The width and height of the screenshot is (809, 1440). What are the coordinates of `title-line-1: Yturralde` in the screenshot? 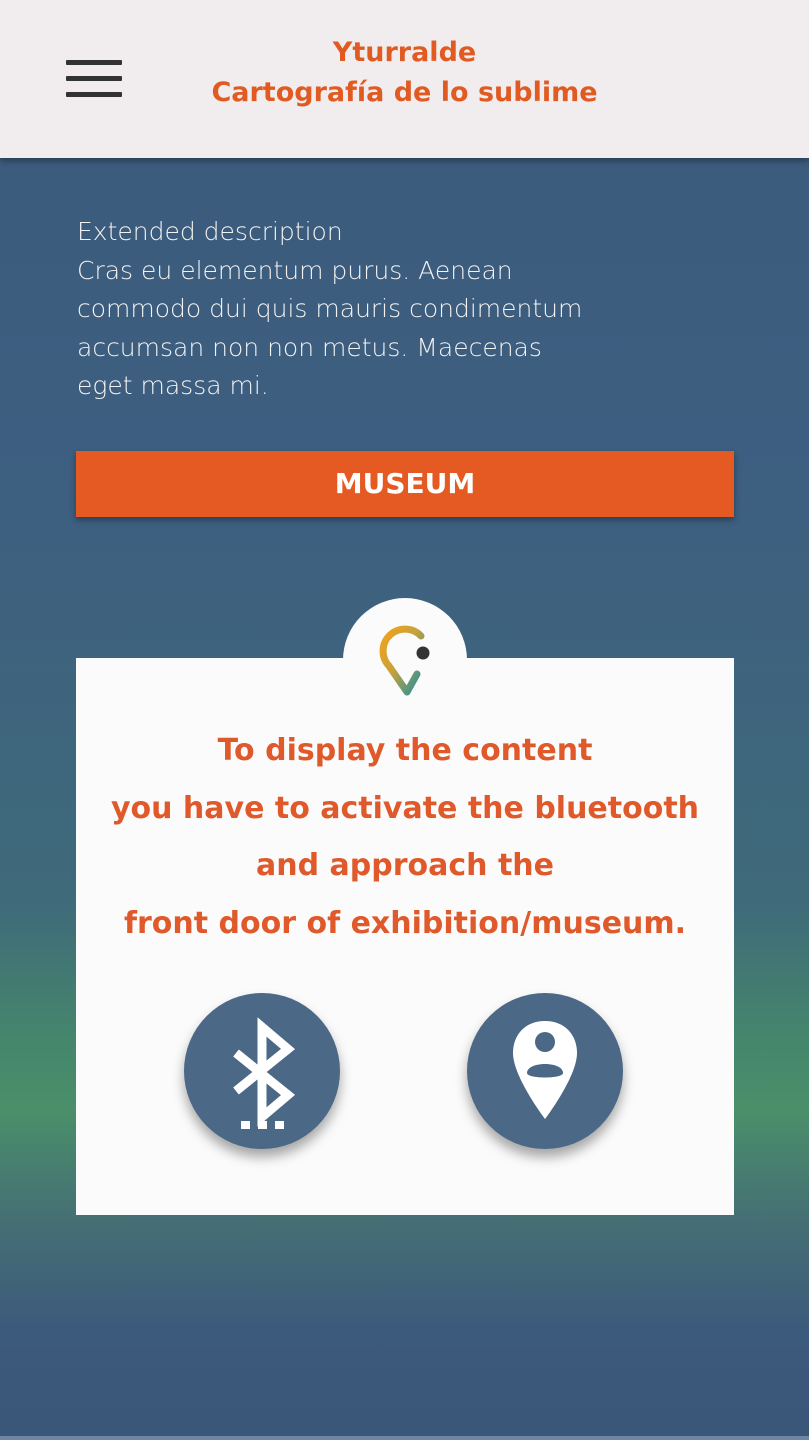 It's located at (404, 52).